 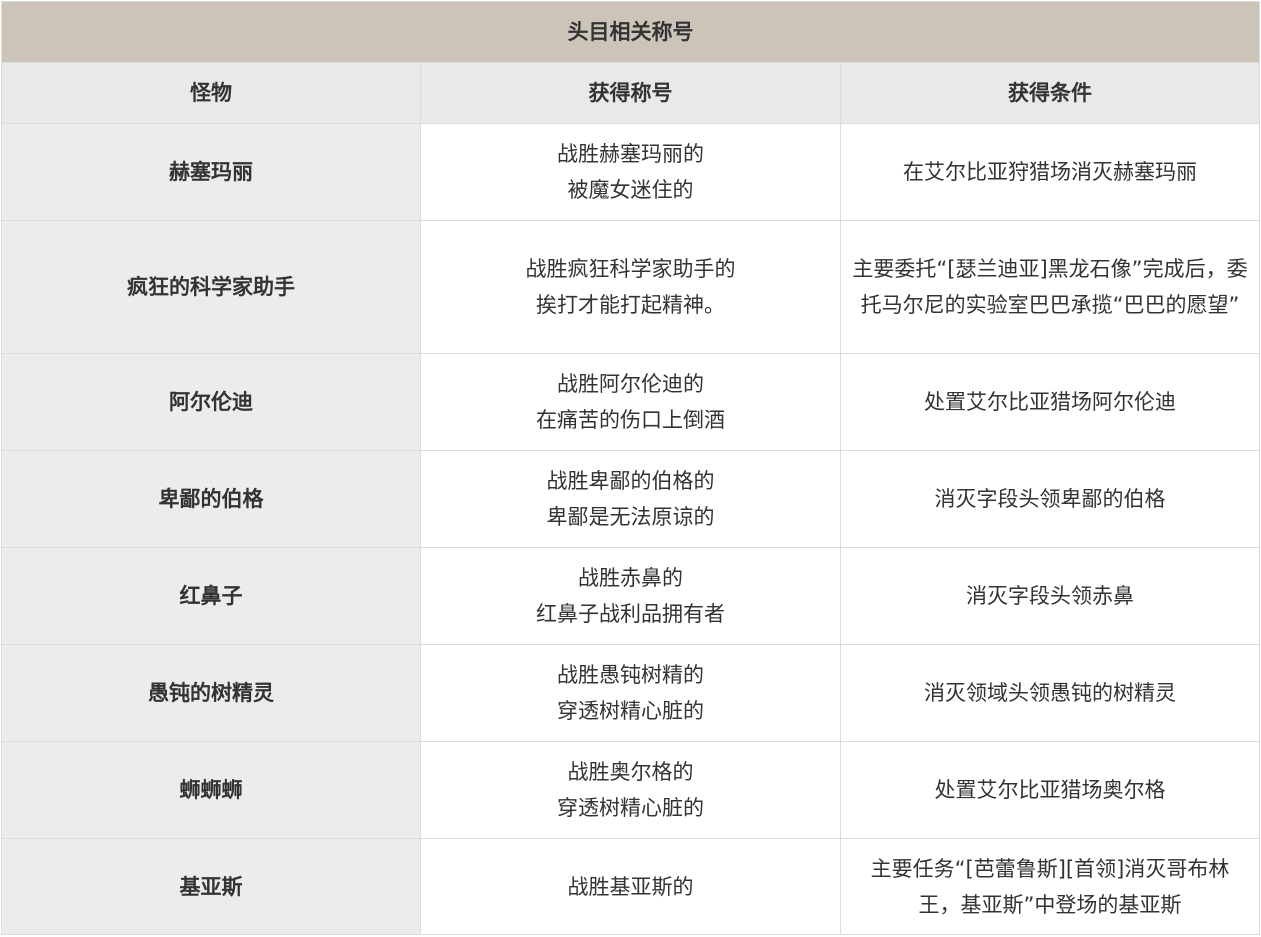 What do you see at coordinates (630, 614) in the screenshot?
I see `title-line: 红鼻子战利品拥有者` at bounding box center [630, 614].